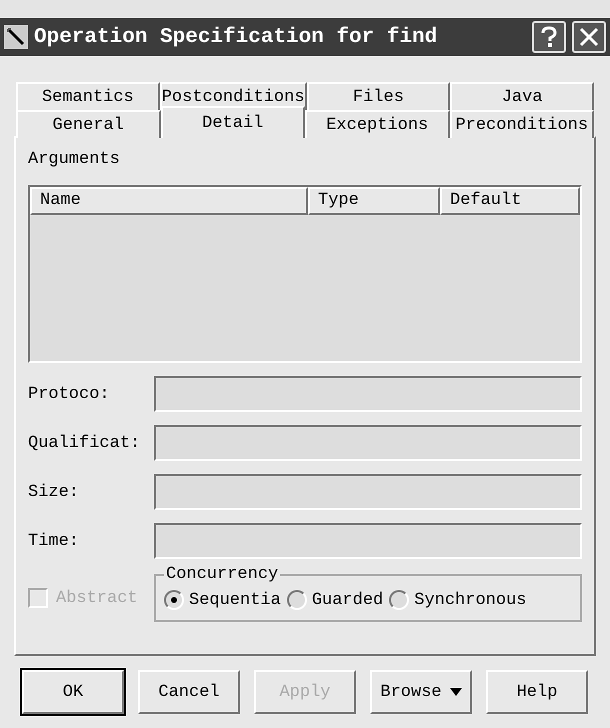 This screenshot has width=610, height=728. Describe the element at coordinates (510, 201) in the screenshot. I see `column-header: Default` at that location.